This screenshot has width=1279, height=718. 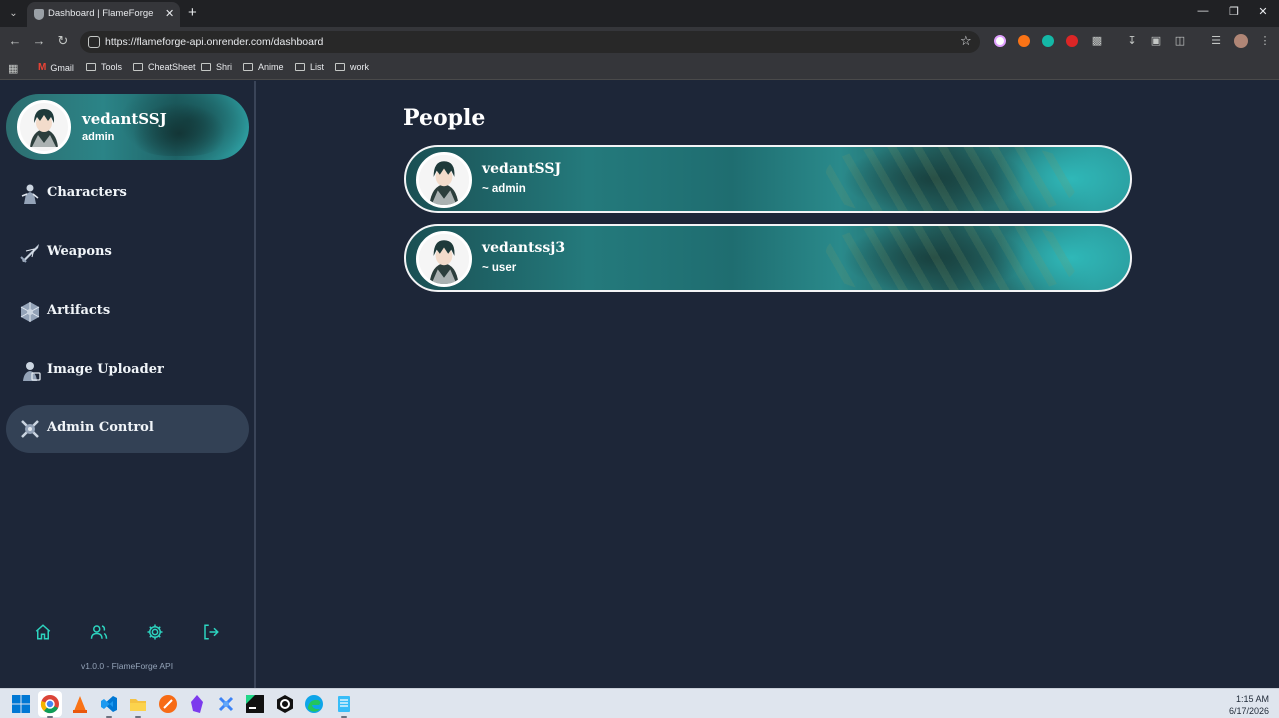 What do you see at coordinates (192, 13) in the screenshot?
I see `new-tab-button: +` at bounding box center [192, 13].